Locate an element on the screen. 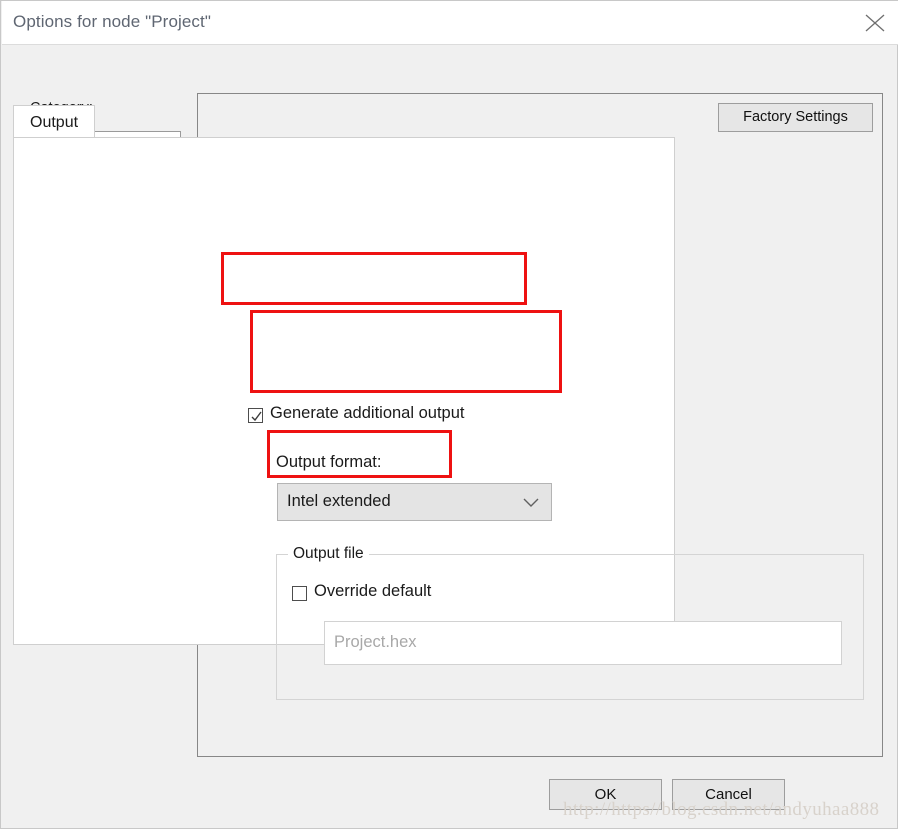  generate-additional-output-checkbox is located at coordinates (255, 415).